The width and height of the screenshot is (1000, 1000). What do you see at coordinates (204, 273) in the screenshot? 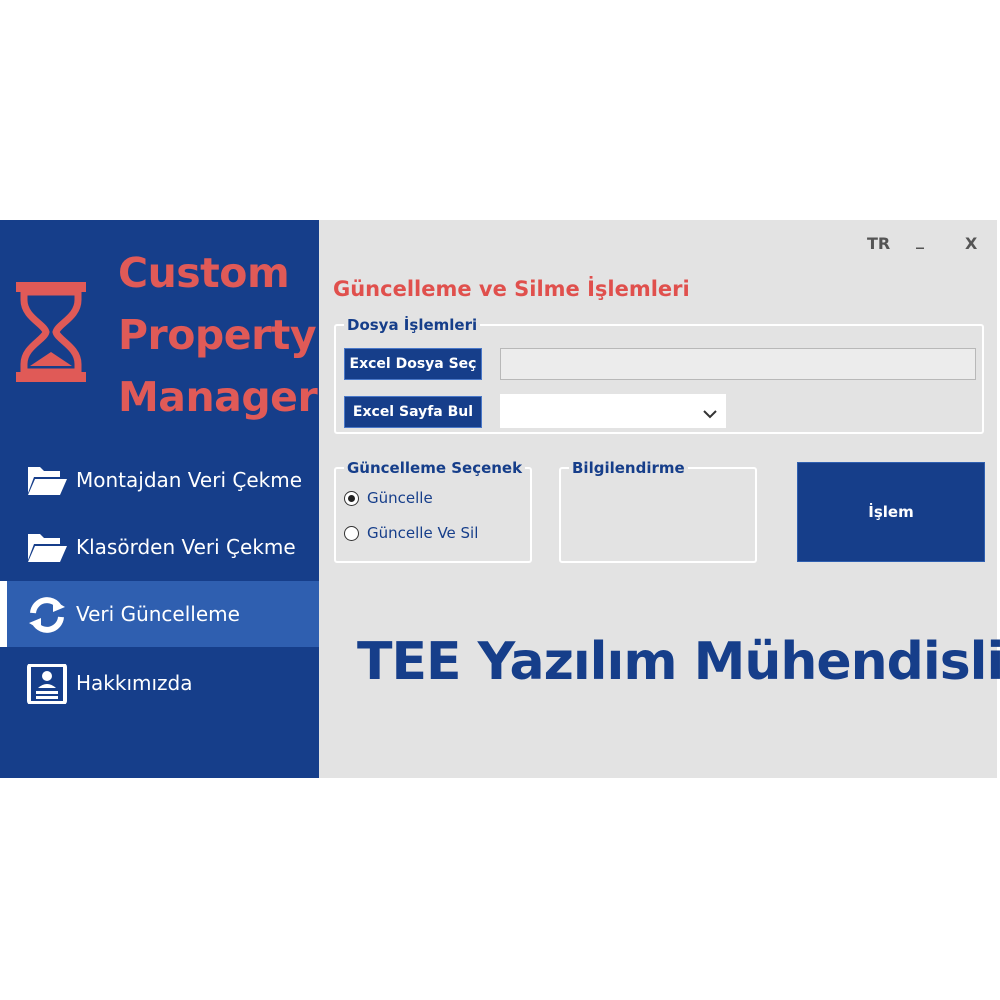
I see `logo-line-1: Custom` at bounding box center [204, 273].